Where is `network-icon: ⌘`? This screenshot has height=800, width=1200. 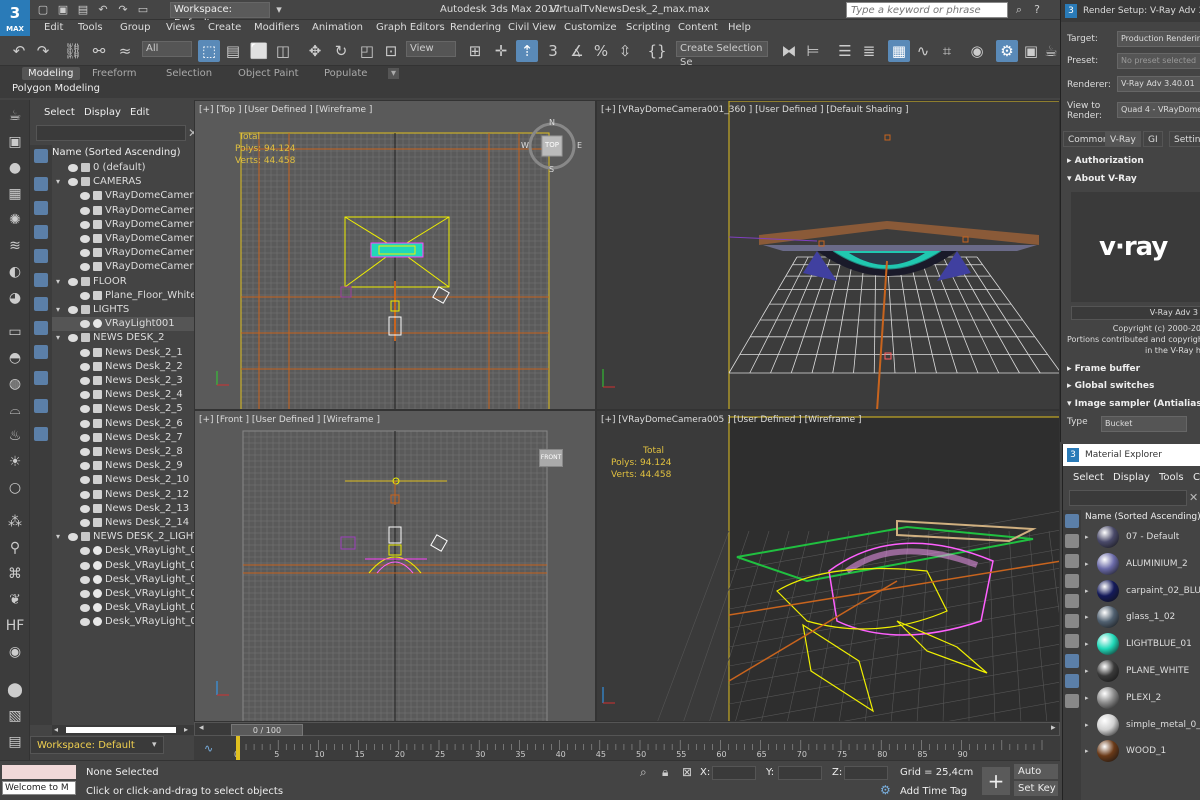
network-icon: ⌘ is located at coordinates (15, 574).